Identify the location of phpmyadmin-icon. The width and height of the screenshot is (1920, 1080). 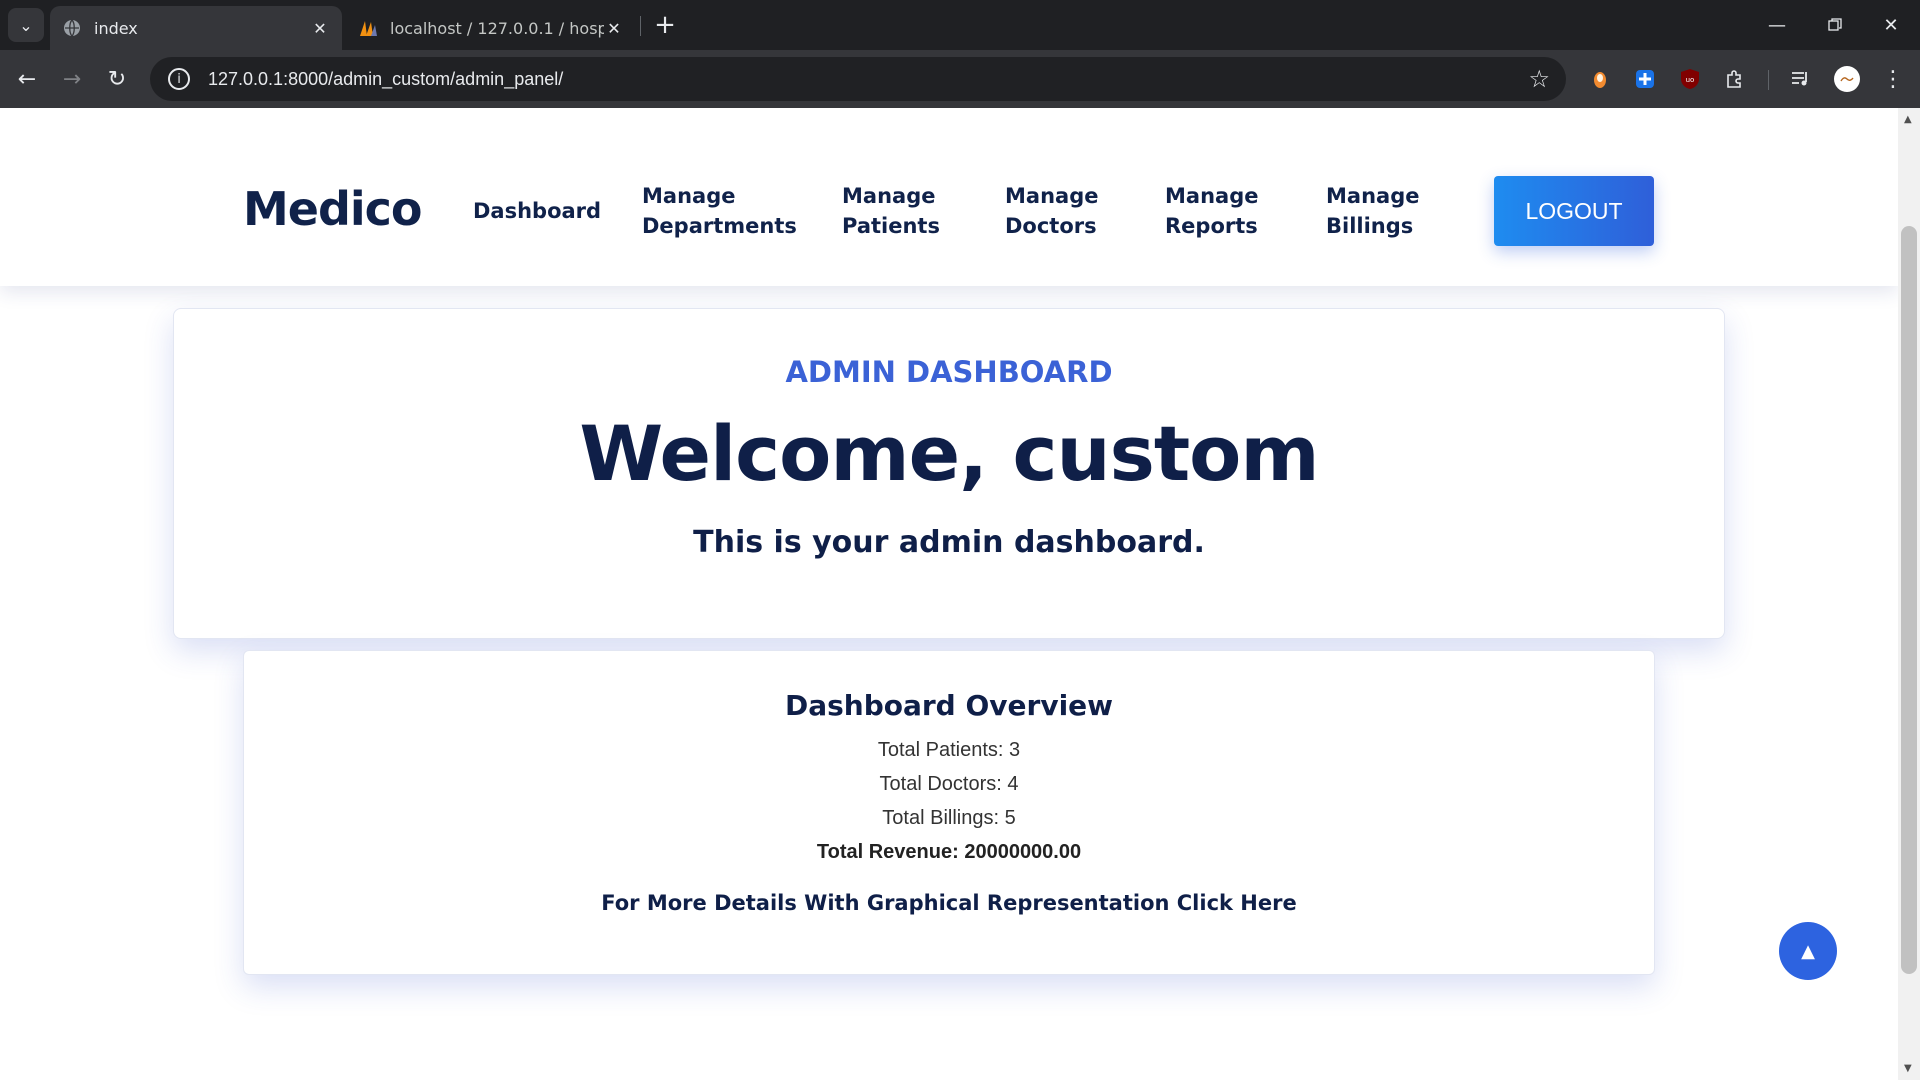
(368, 28).